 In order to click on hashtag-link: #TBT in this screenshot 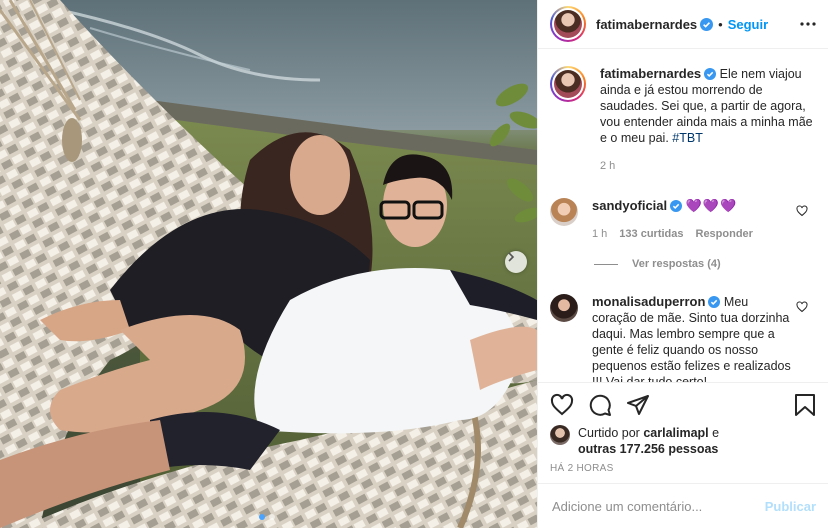, I will do `click(687, 138)`.